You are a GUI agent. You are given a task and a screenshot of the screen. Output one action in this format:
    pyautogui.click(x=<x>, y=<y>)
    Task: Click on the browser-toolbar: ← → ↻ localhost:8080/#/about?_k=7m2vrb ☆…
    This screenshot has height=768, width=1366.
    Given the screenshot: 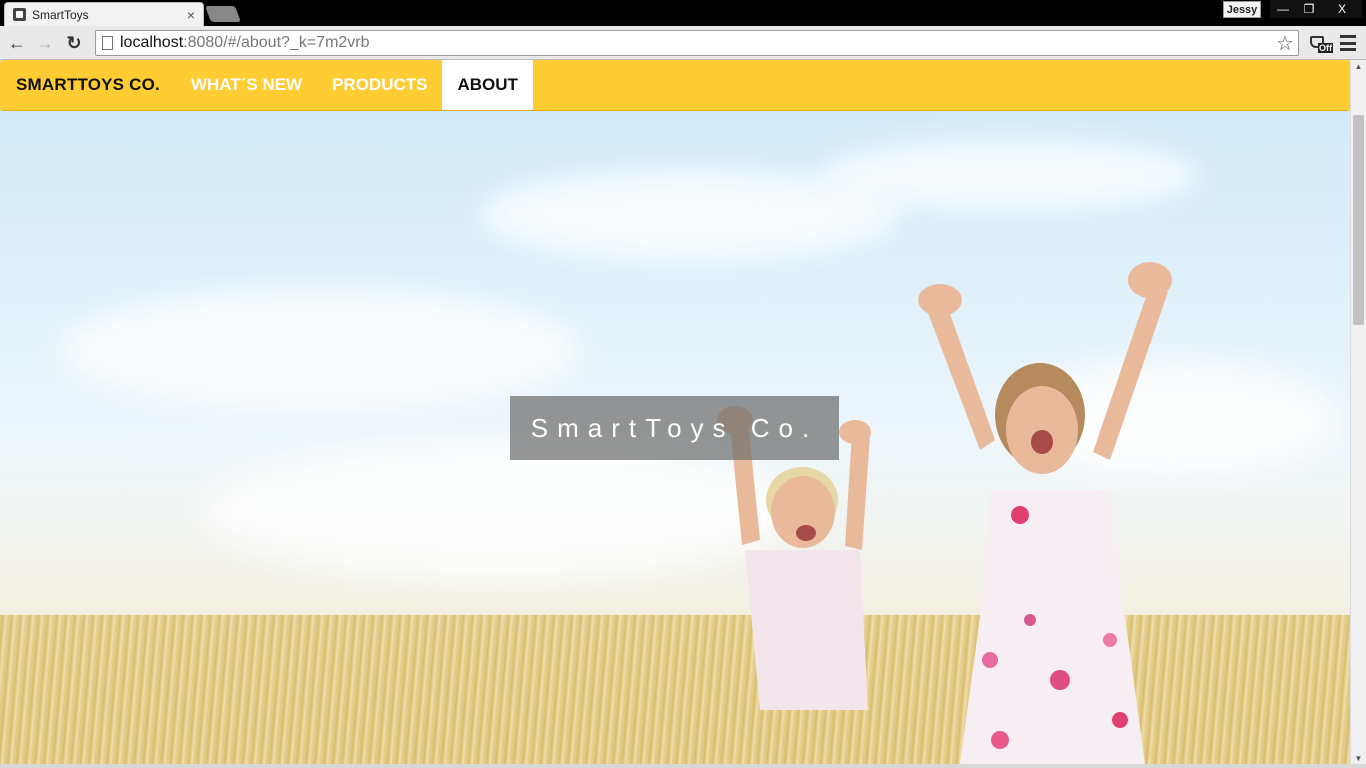 What is the action you would take?
    pyautogui.click(x=683, y=43)
    